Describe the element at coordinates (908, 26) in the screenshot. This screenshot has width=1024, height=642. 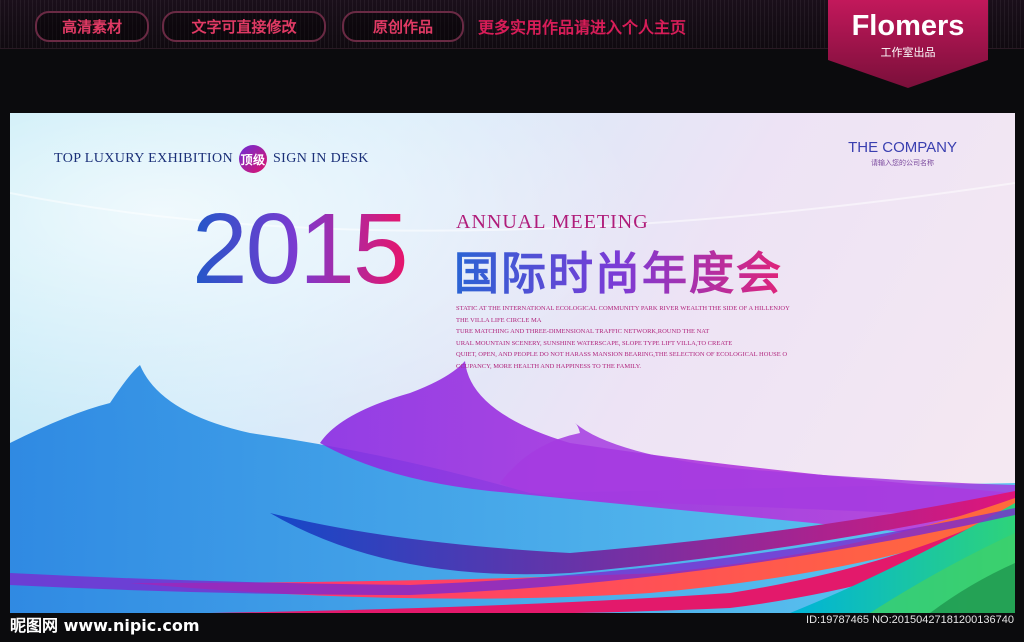
I see `badge-title: Flomers` at that location.